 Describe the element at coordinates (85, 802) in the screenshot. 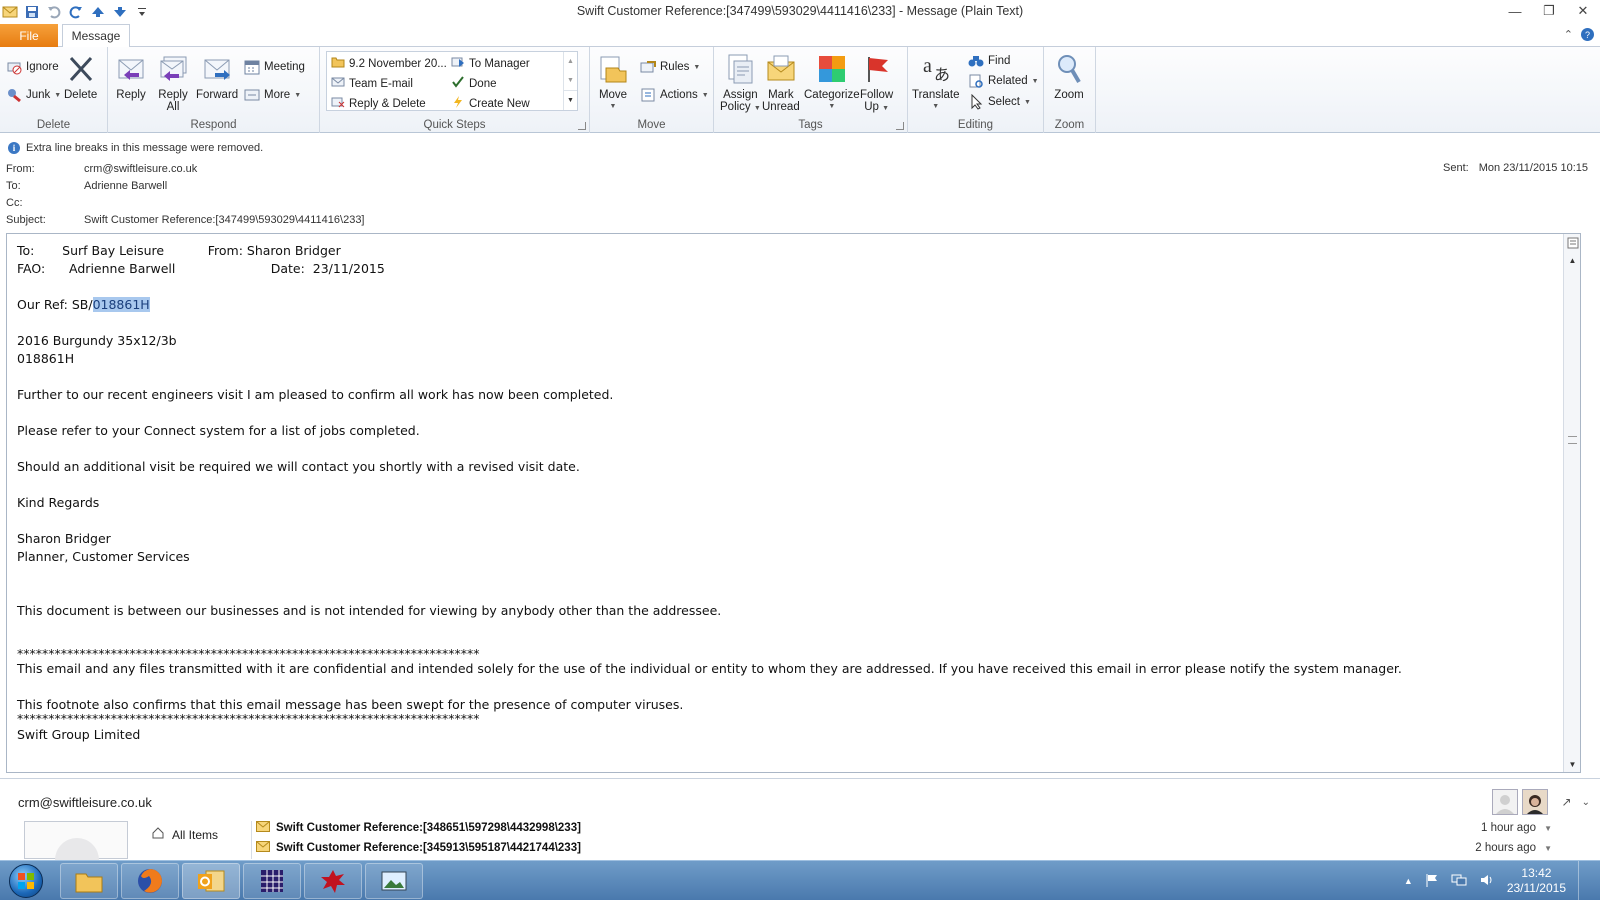

I see `people-pane-email: crm@swiftleisure.co.uk` at that location.